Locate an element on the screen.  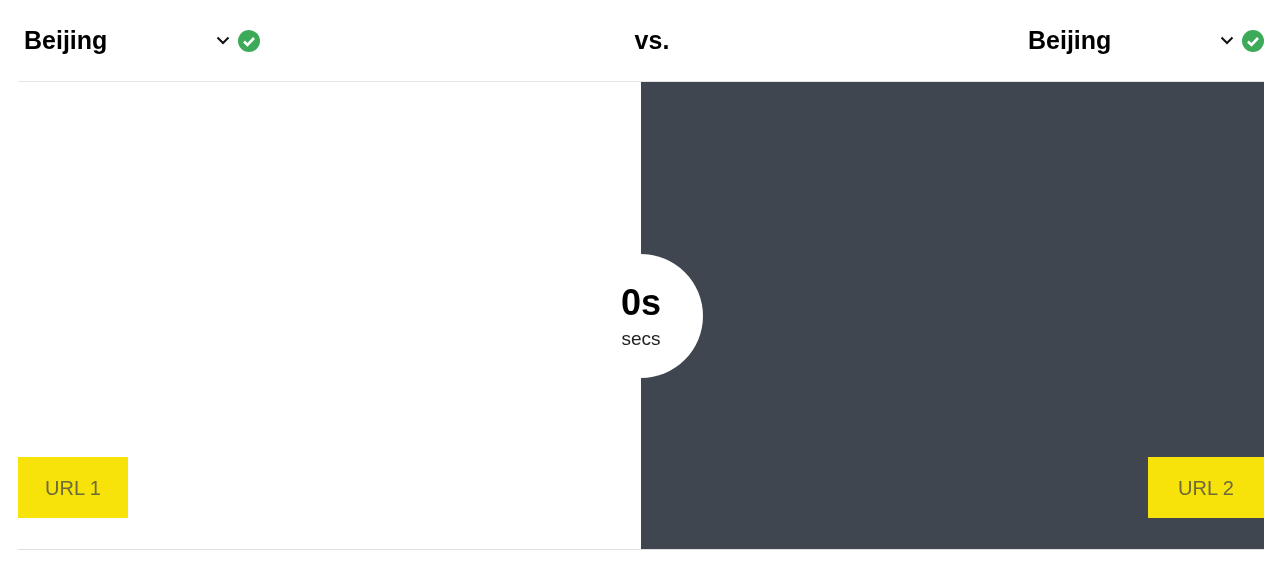
url-label: URL 2 is located at coordinates (1206, 487).